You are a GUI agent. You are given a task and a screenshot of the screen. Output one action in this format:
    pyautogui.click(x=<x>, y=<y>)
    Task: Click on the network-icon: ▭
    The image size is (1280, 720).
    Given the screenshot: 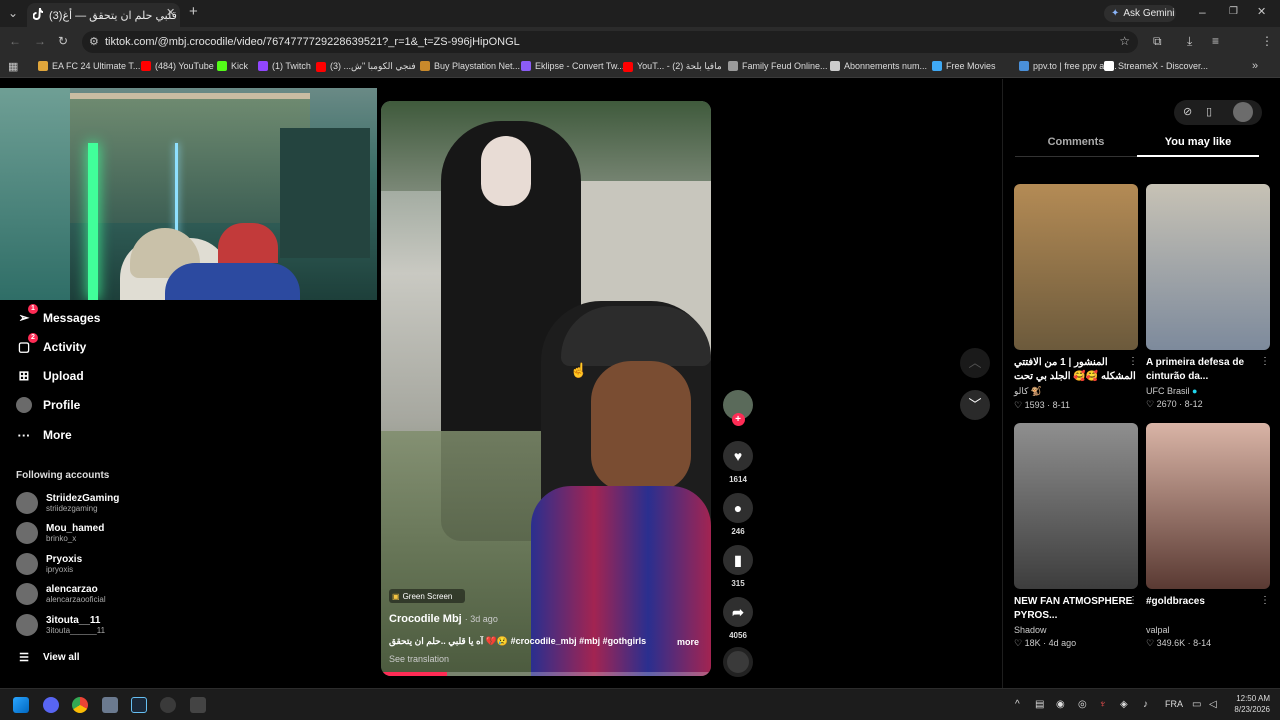 What is the action you would take?
    pyautogui.click(x=1196, y=704)
    